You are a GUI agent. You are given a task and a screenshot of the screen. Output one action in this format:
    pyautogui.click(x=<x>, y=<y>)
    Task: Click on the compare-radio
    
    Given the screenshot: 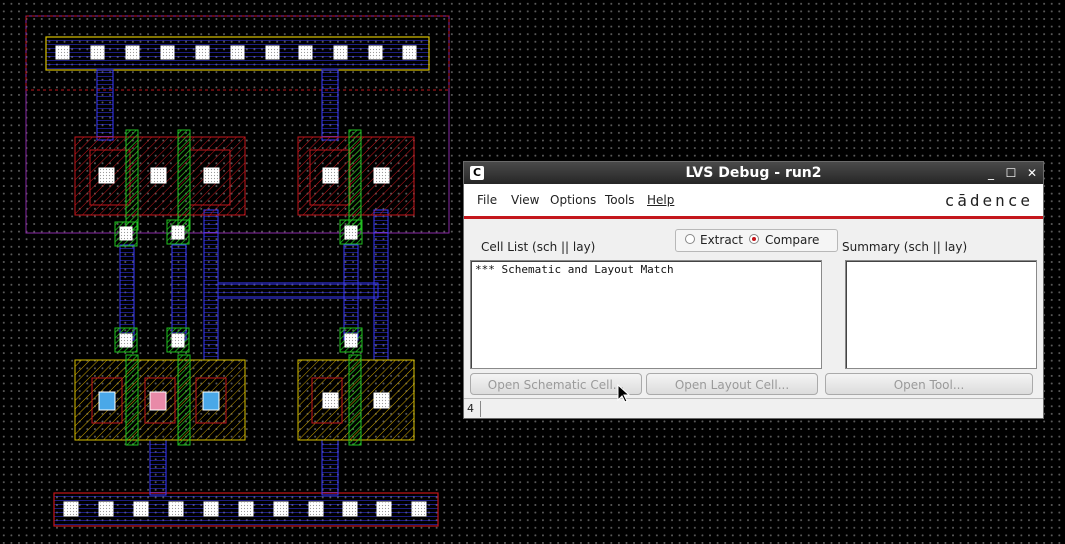 What is the action you would take?
    pyautogui.click(x=754, y=239)
    